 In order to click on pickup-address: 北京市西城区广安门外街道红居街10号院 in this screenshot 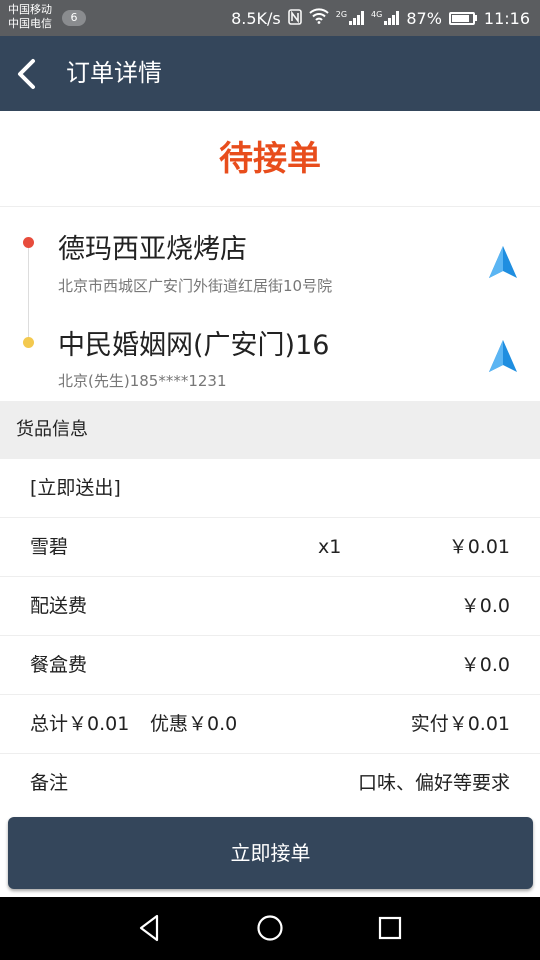, I will do `click(195, 286)`.